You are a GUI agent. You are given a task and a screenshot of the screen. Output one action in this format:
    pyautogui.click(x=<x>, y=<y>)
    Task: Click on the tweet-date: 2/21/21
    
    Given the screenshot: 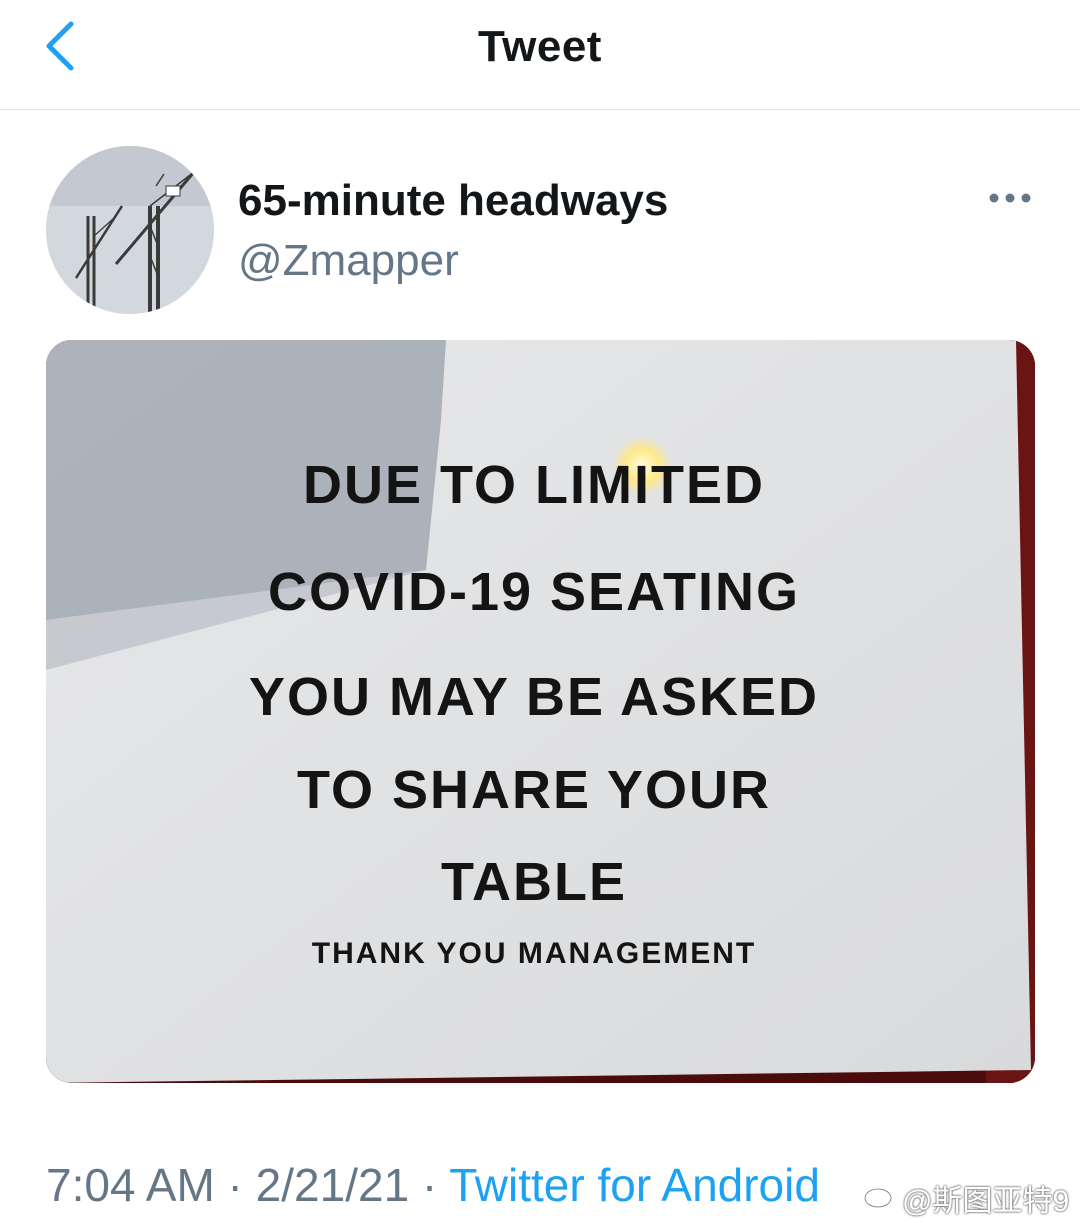 What is the action you would take?
    pyautogui.click(x=332, y=1185)
    